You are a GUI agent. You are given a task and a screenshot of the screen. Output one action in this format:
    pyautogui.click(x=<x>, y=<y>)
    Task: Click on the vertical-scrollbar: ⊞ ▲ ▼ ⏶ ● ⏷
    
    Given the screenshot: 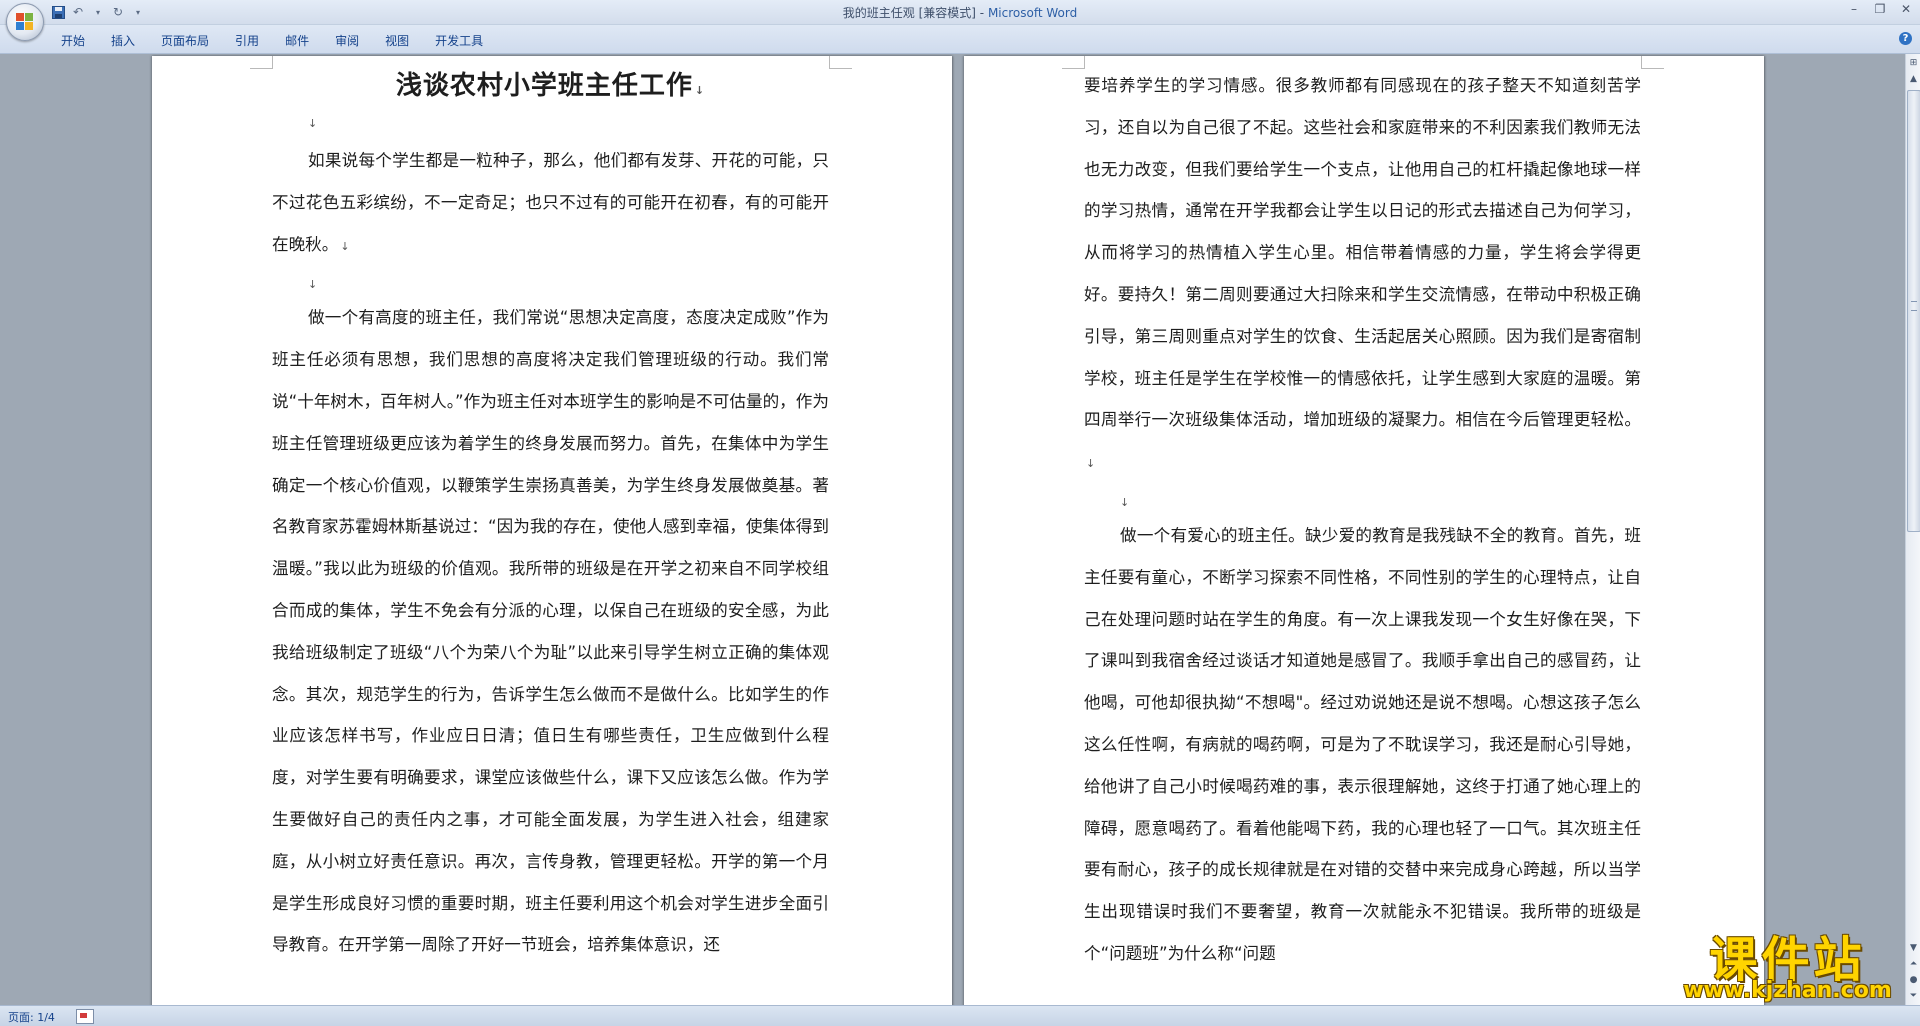 What is the action you would take?
    pyautogui.click(x=1912, y=529)
    